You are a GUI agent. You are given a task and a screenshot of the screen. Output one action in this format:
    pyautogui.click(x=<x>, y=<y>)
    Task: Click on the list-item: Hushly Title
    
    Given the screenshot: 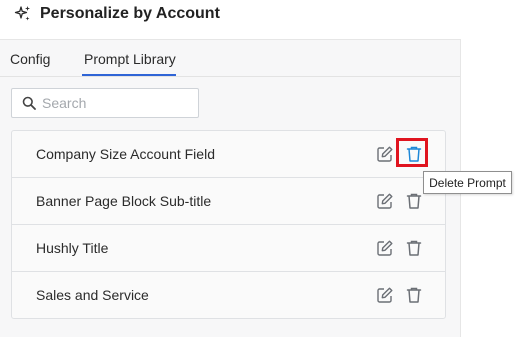 What is the action you would take?
    pyautogui.click(x=228, y=248)
    